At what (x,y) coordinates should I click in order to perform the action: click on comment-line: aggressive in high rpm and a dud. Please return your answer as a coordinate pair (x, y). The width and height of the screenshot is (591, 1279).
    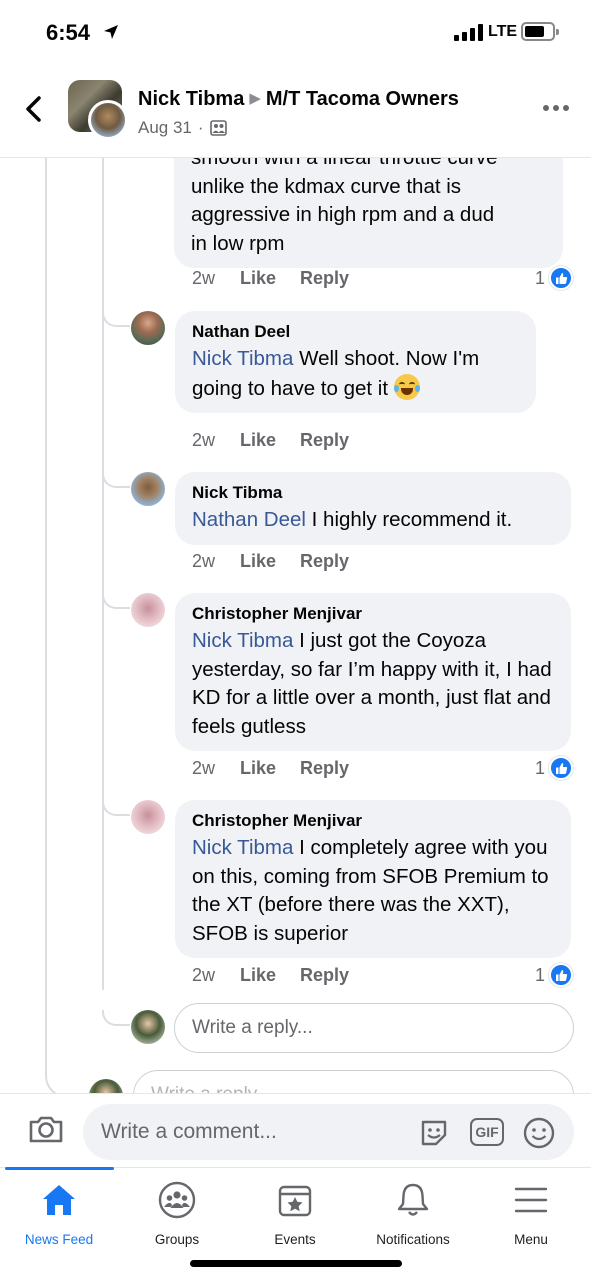
    Looking at the image, I should click on (343, 214).